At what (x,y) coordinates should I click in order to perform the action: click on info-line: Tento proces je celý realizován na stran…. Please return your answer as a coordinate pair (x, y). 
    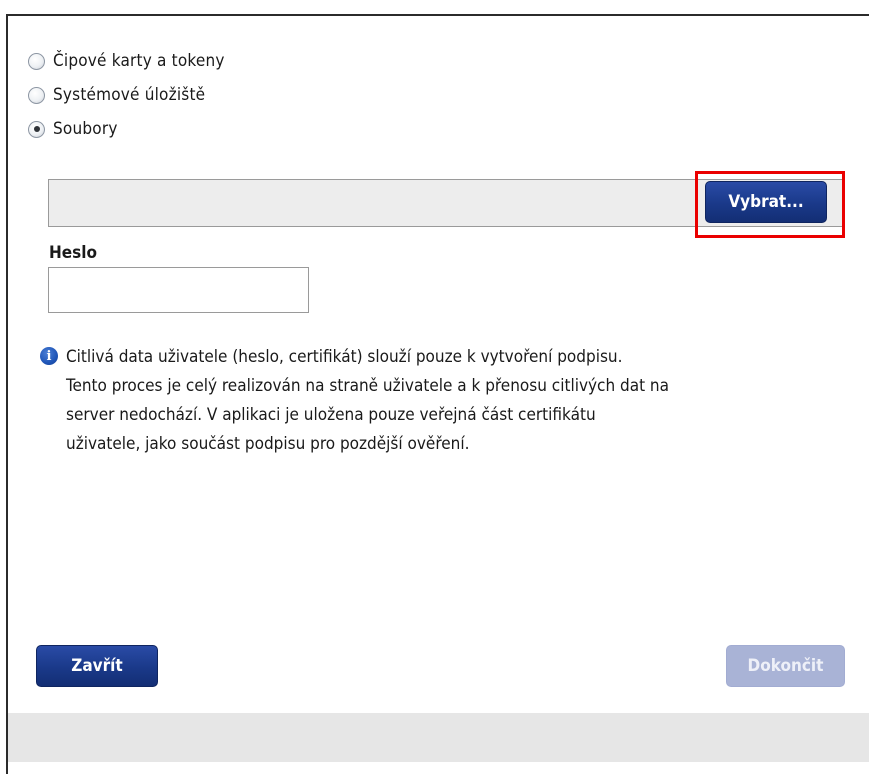
    Looking at the image, I should click on (368, 386).